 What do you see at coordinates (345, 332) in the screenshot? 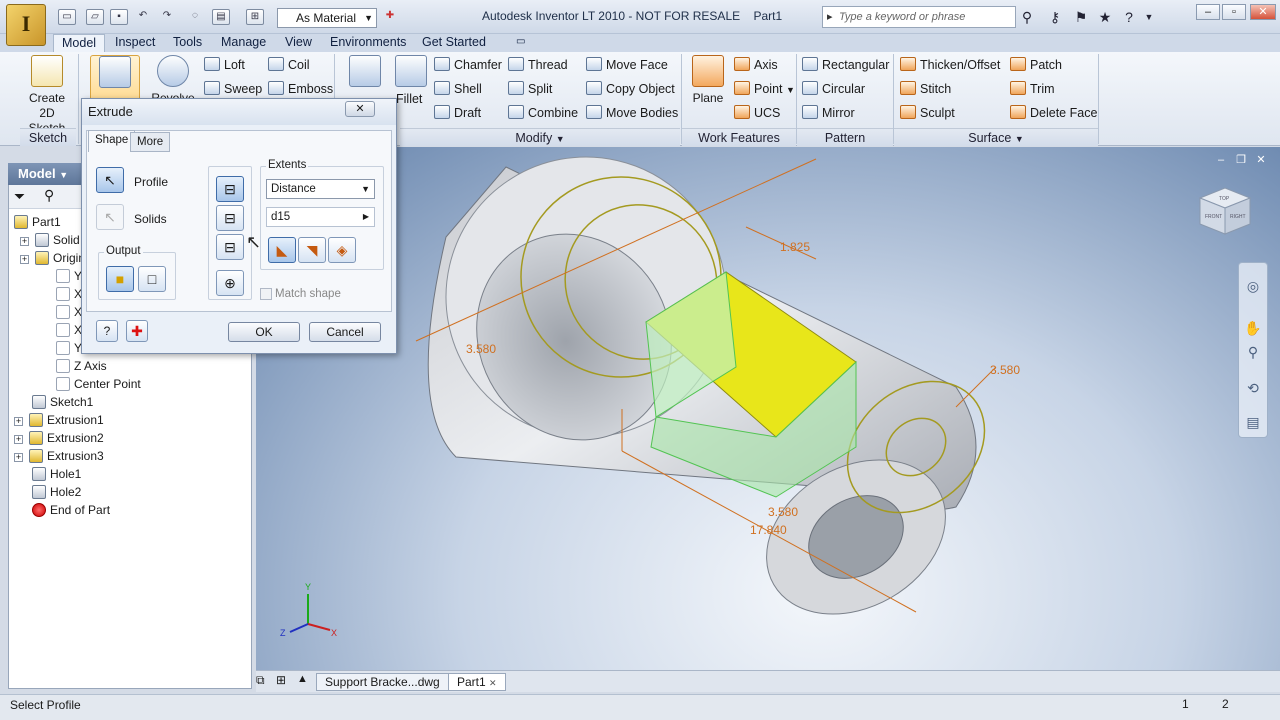
I see `cancel-button: Cancel` at bounding box center [345, 332].